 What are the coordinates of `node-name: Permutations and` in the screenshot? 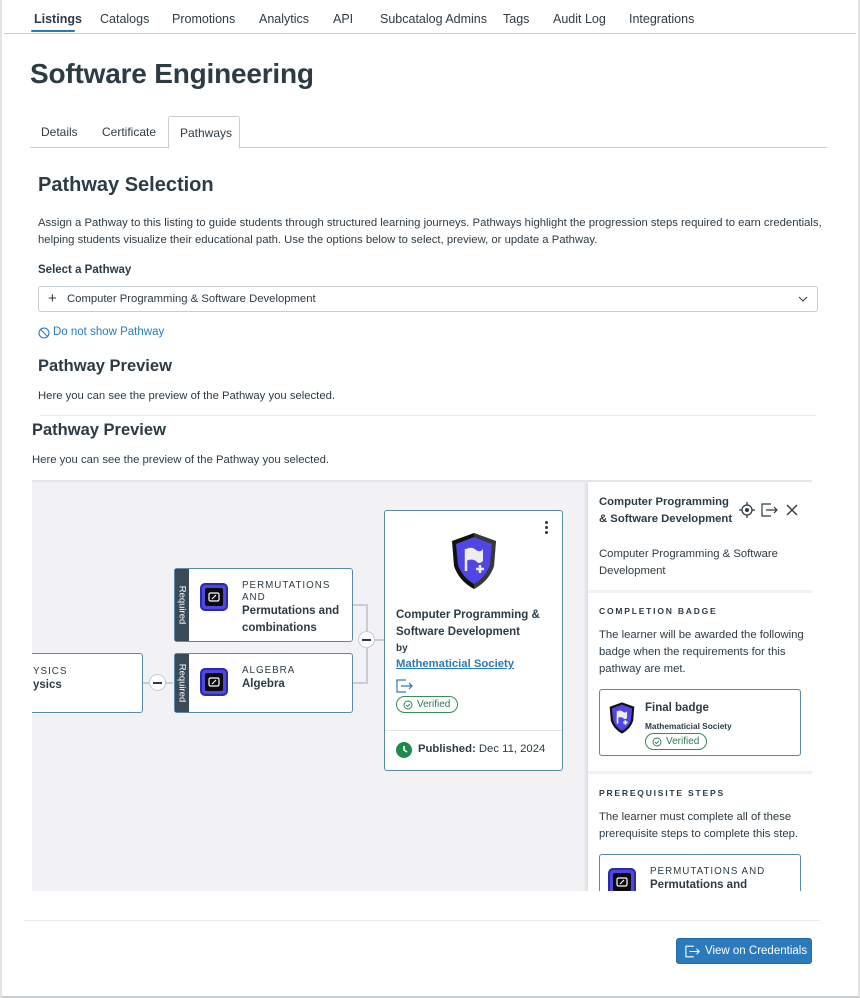 It's located at (291, 611).